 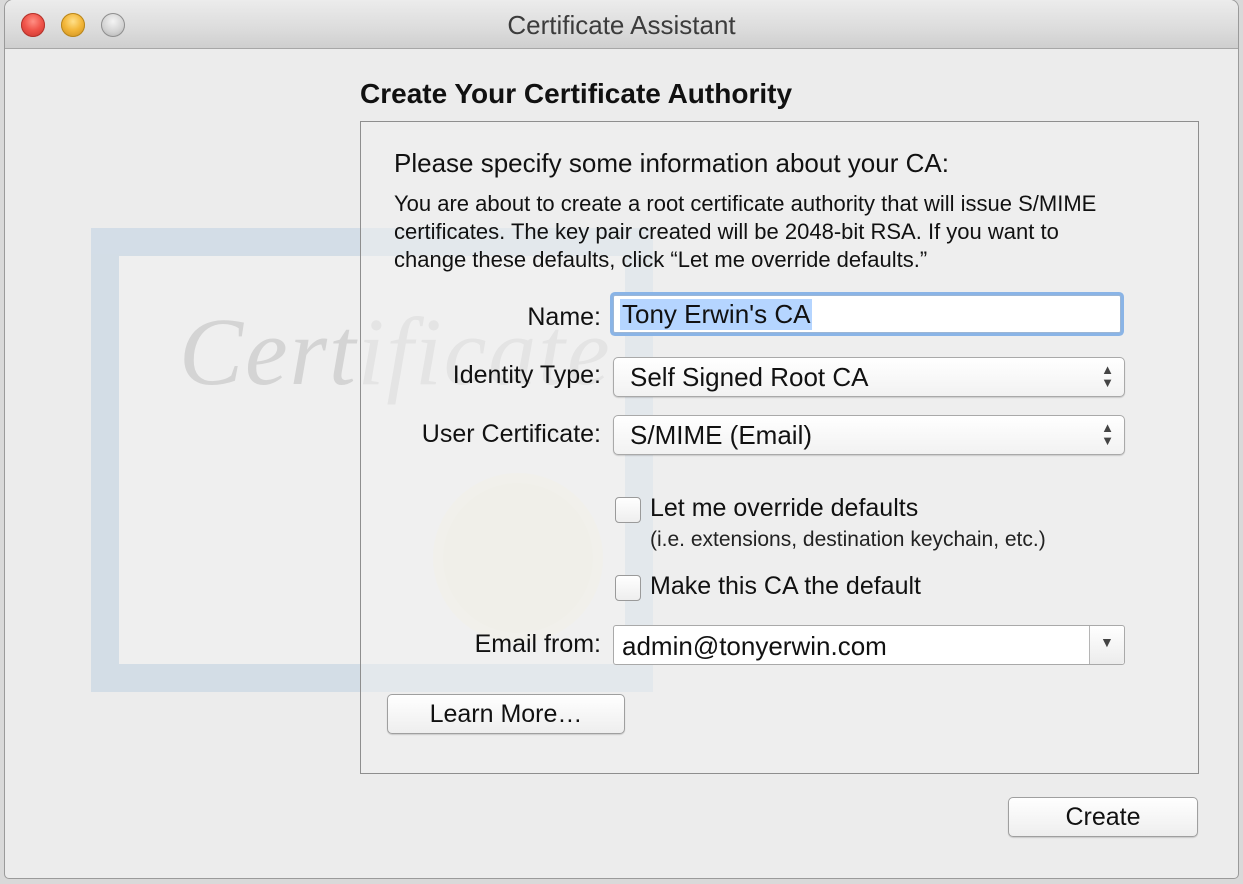 I want to click on window-title: Certificate Assistant, so click(x=621, y=25).